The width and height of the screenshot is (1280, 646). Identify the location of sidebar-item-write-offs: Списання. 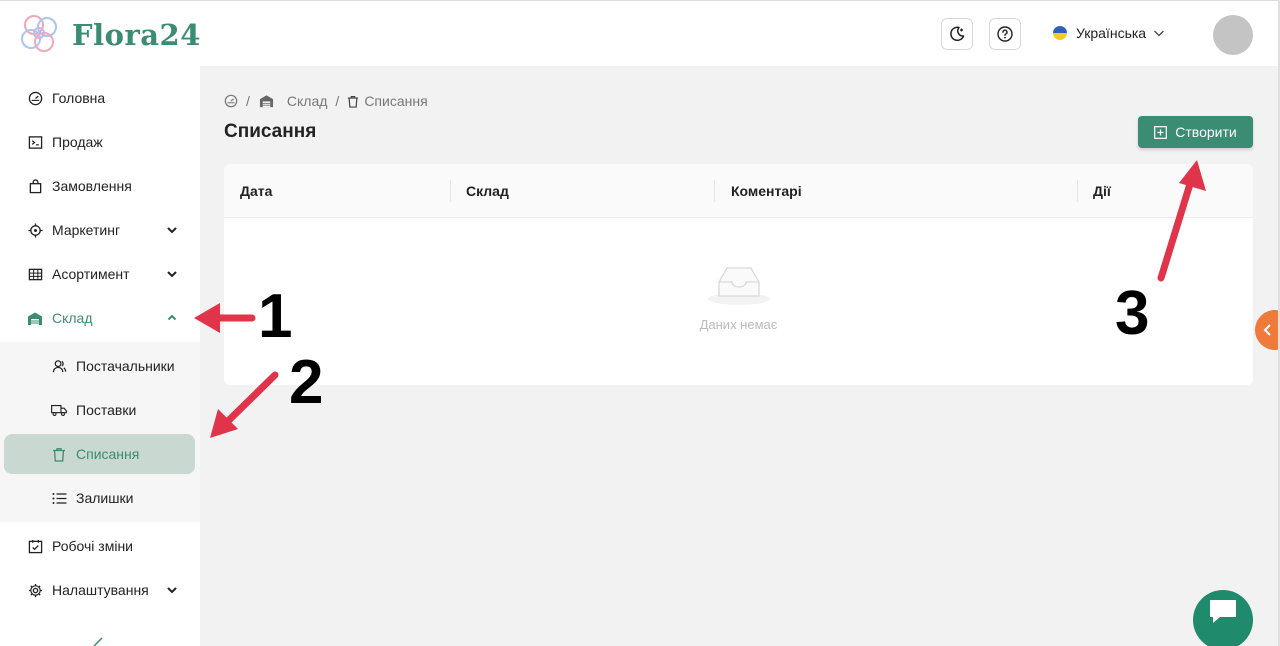
(99, 454).